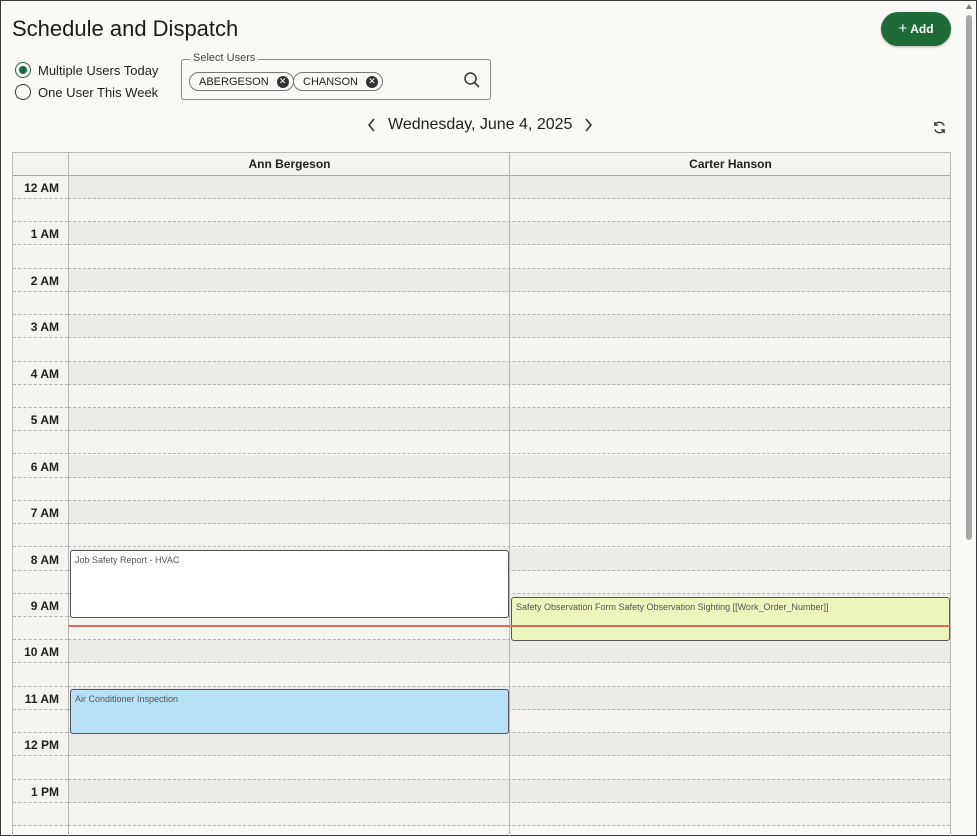 This screenshot has width=977, height=836. Describe the element at coordinates (969, 6) in the screenshot. I see `scroll-up-arrow-icon` at that location.